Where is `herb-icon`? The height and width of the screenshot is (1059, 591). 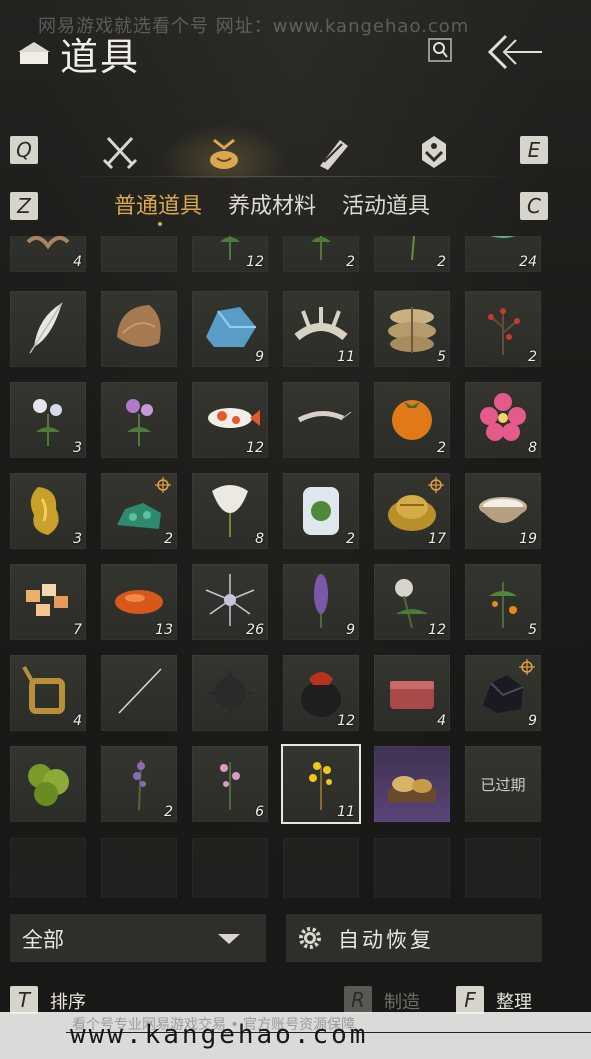
herb-icon is located at coordinates (321, 248).